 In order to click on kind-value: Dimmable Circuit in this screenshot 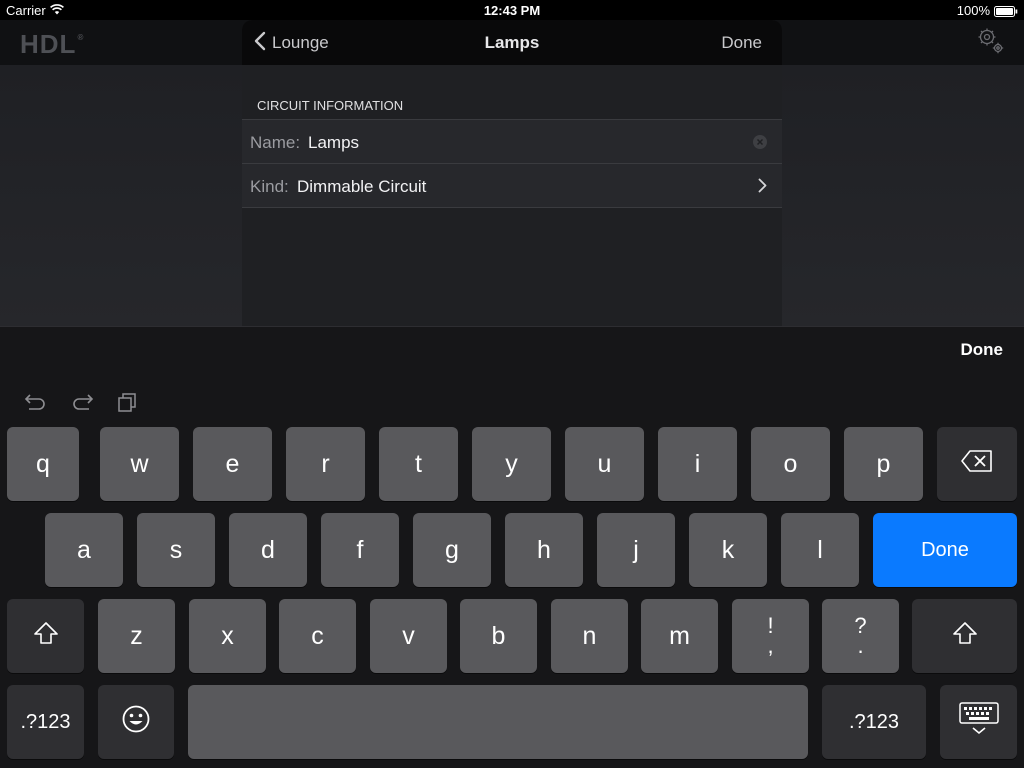, I will do `click(362, 186)`.